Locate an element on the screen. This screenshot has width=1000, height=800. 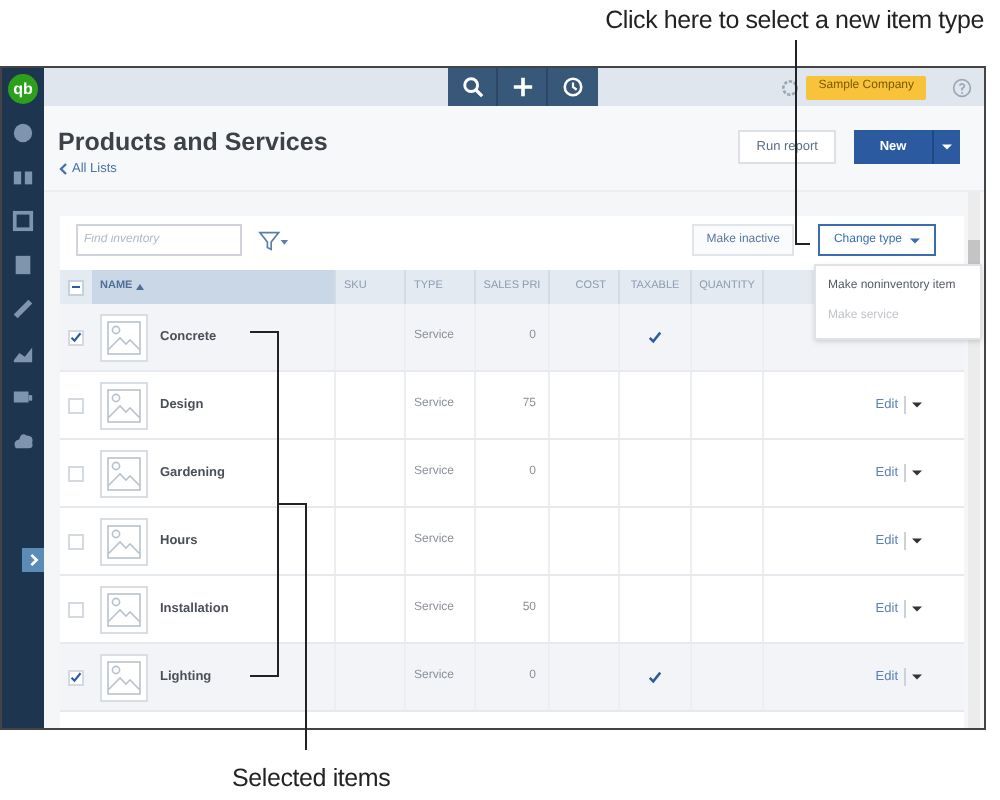
expand-button is located at coordinates (33, 560).